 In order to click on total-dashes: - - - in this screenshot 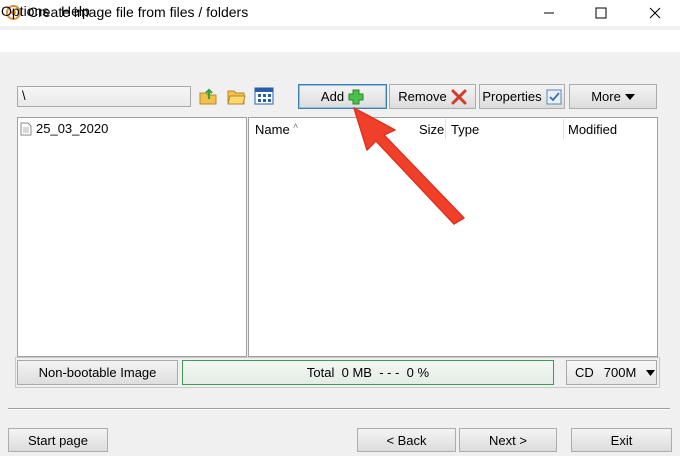, I will do `click(389, 372)`.